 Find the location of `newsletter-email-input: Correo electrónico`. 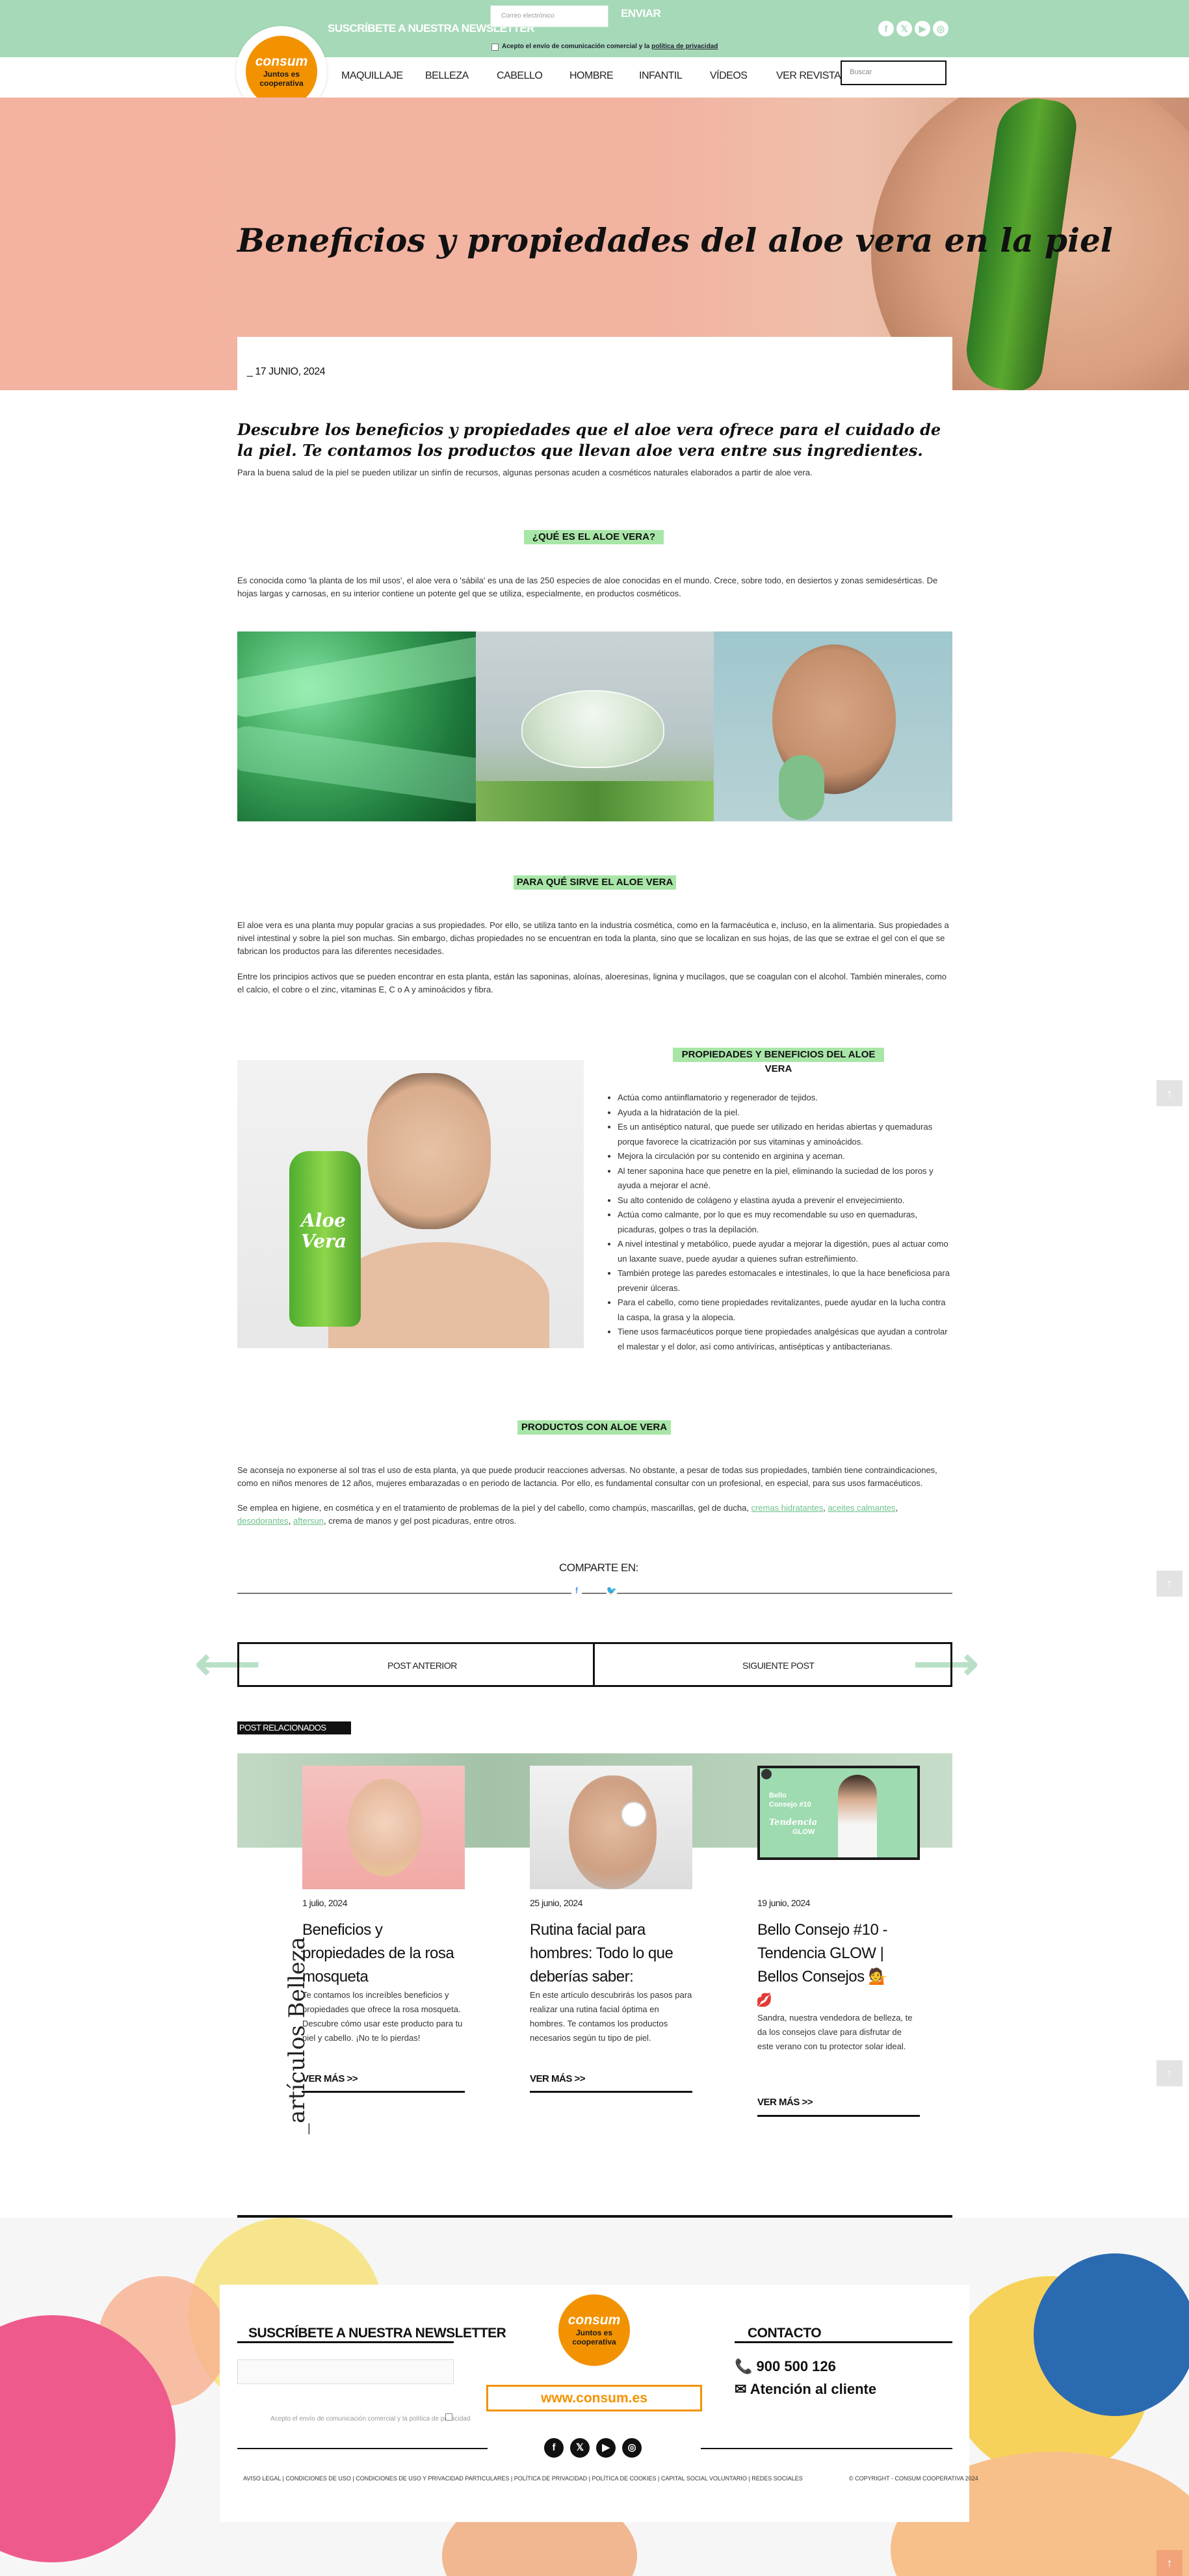

newsletter-email-input: Correo electrónico is located at coordinates (549, 16).